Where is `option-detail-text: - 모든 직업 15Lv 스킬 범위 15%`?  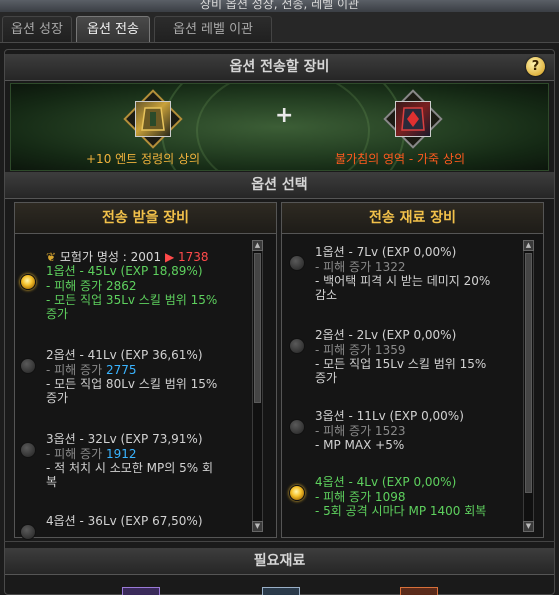
option-detail-text: - 모든 직업 15Lv 스킬 범위 15% is located at coordinates (401, 364).